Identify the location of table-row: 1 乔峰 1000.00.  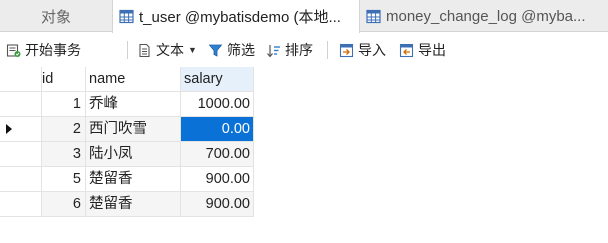
(127, 104).